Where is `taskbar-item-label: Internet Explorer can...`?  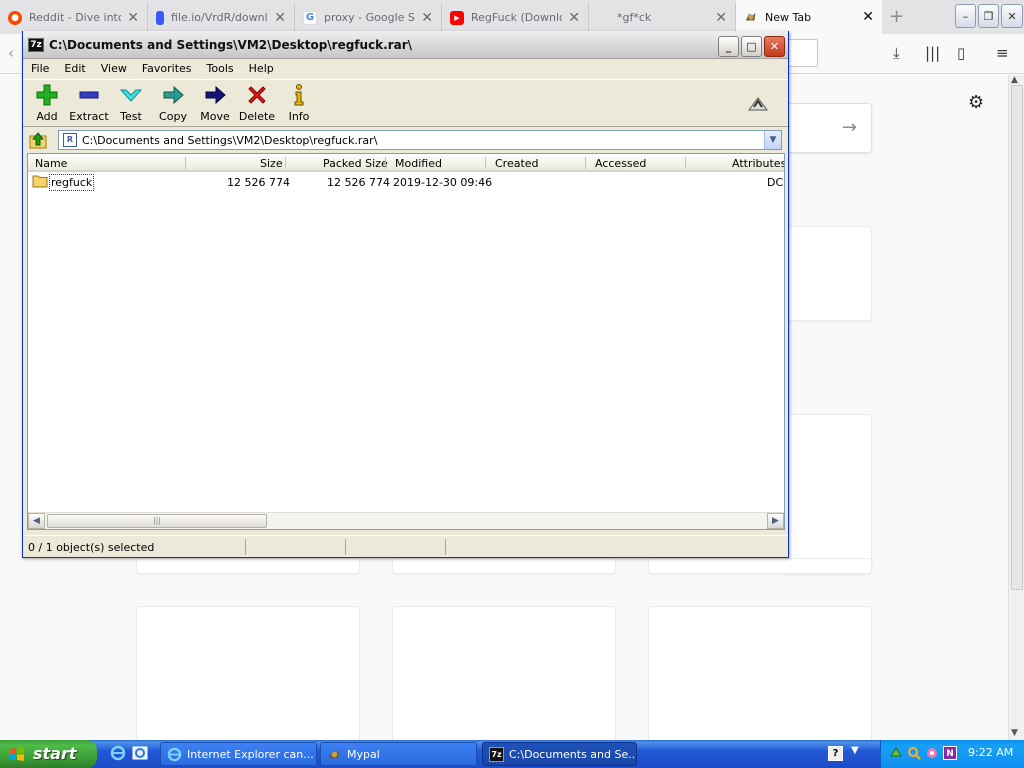
taskbar-item-label: Internet Explorer can... is located at coordinates (250, 754).